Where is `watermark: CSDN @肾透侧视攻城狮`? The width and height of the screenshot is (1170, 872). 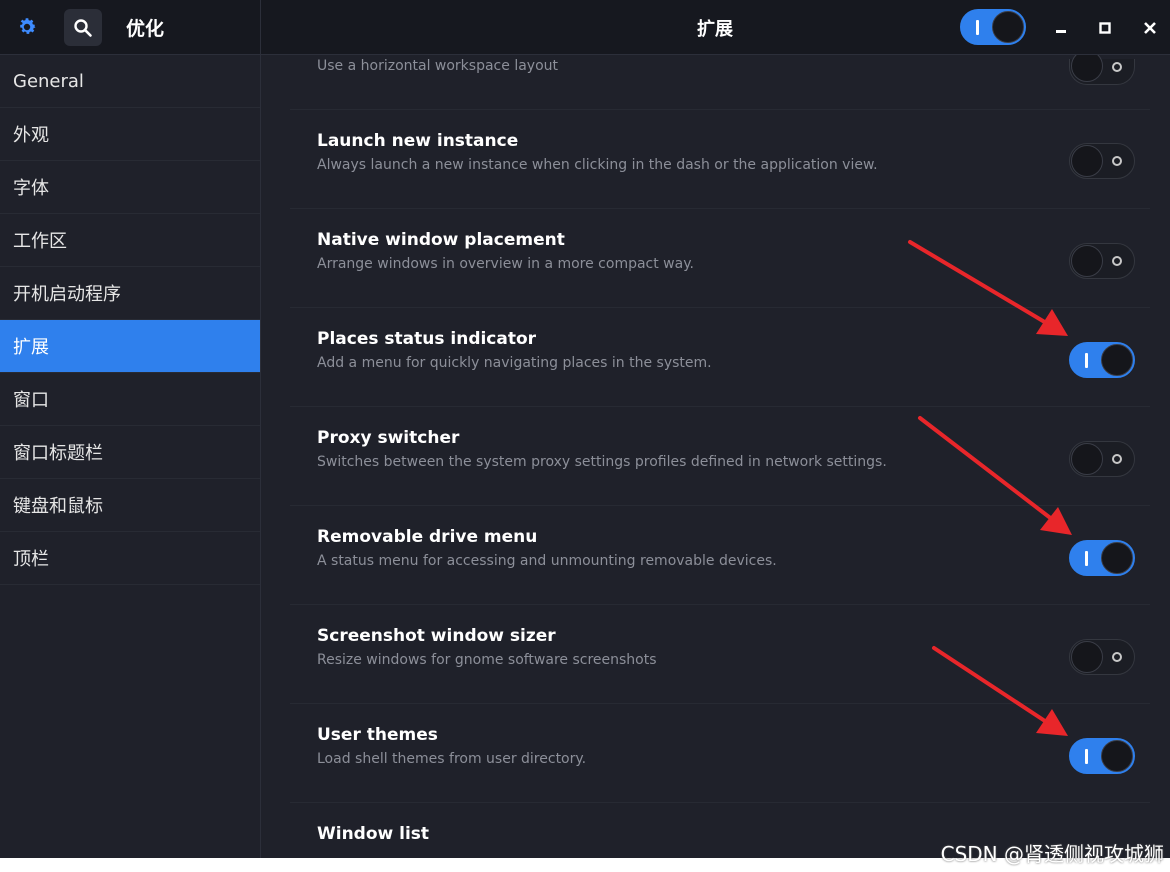 watermark: CSDN @肾透侧视攻城狮 is located at coordinates (1052, 854).